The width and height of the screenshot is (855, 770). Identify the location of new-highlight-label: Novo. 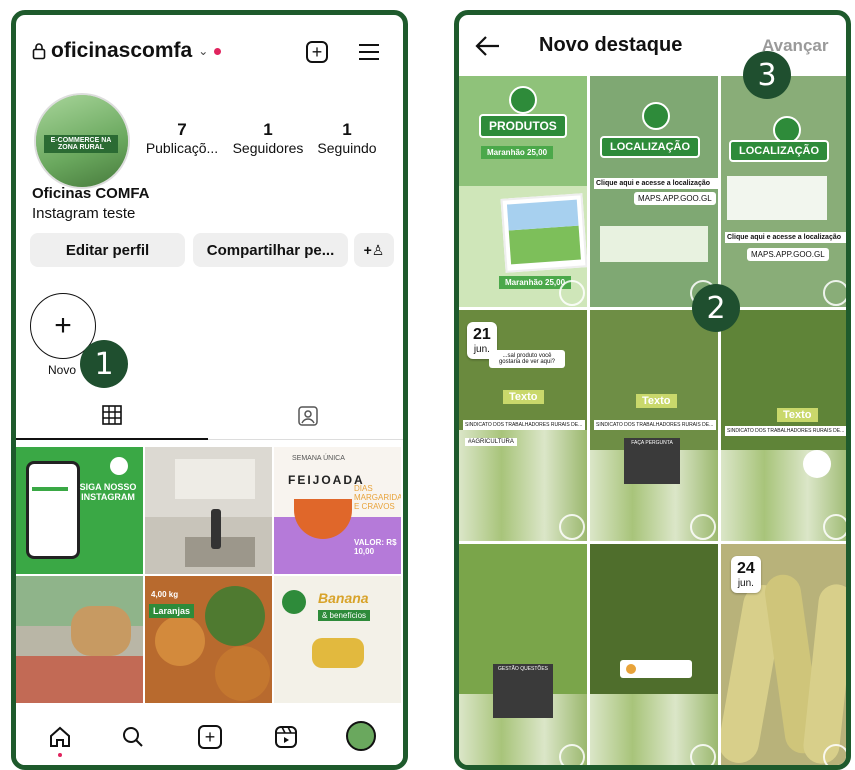
(62, 370).